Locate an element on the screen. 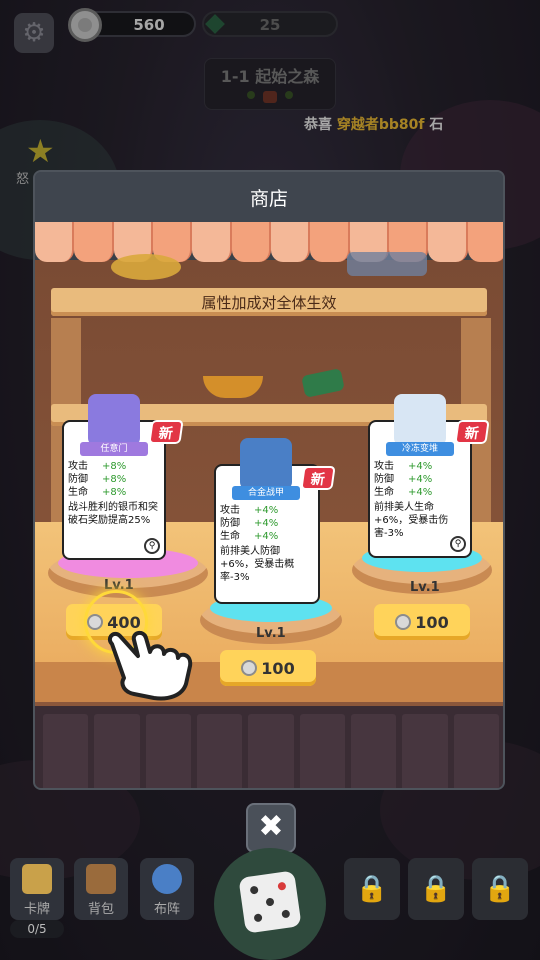 The height and width of the screenshot is (960, 540). item-name: 任意门 is located at coordinates (114, 449).